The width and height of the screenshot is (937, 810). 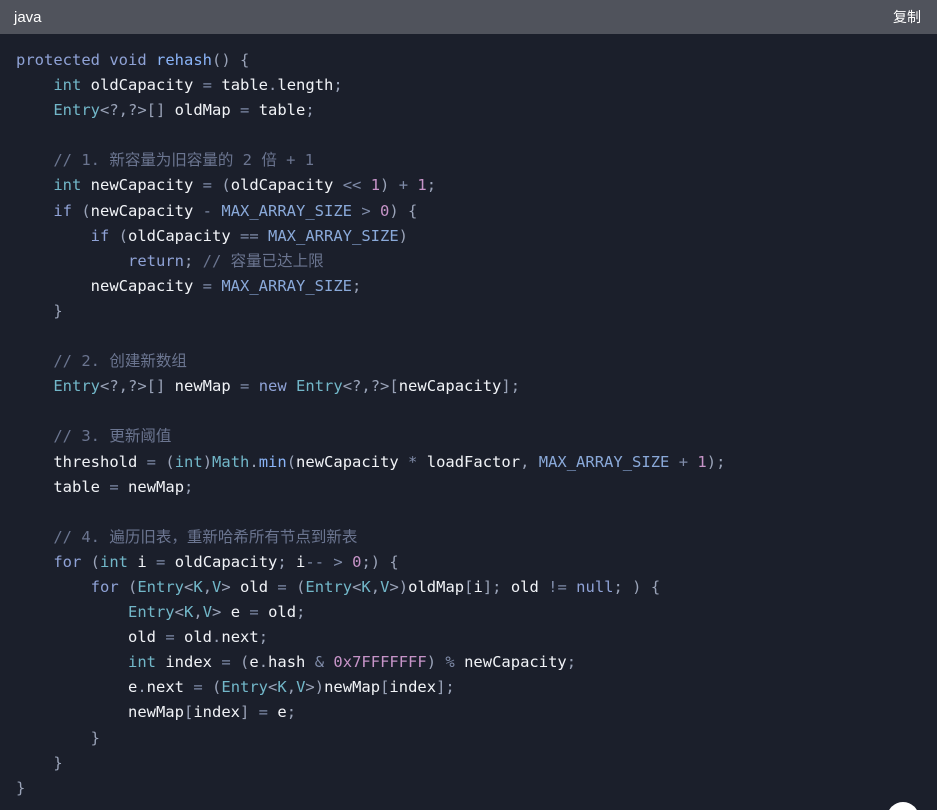 What do you see at coordinates (375, 185) in the screenshot?
I see `code-token: 1` at bounding box center [375, 185].